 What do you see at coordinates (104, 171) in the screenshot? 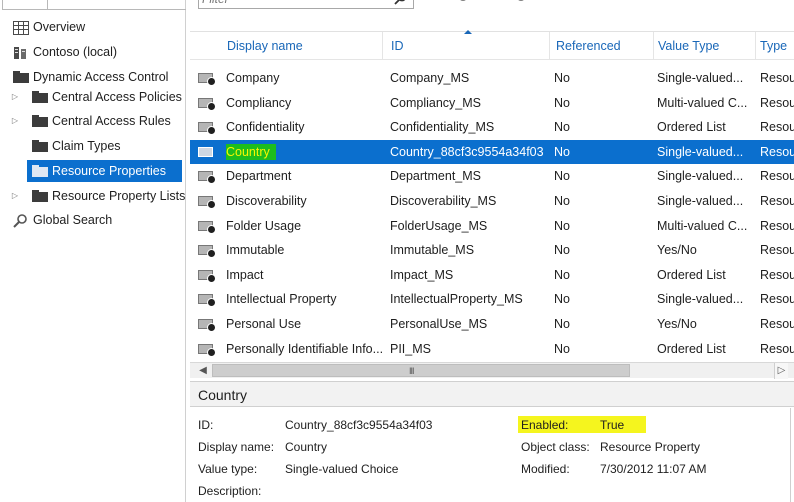
I see `nav-item-resource-properties: Resource Properties` at bounding box center [104, 171].